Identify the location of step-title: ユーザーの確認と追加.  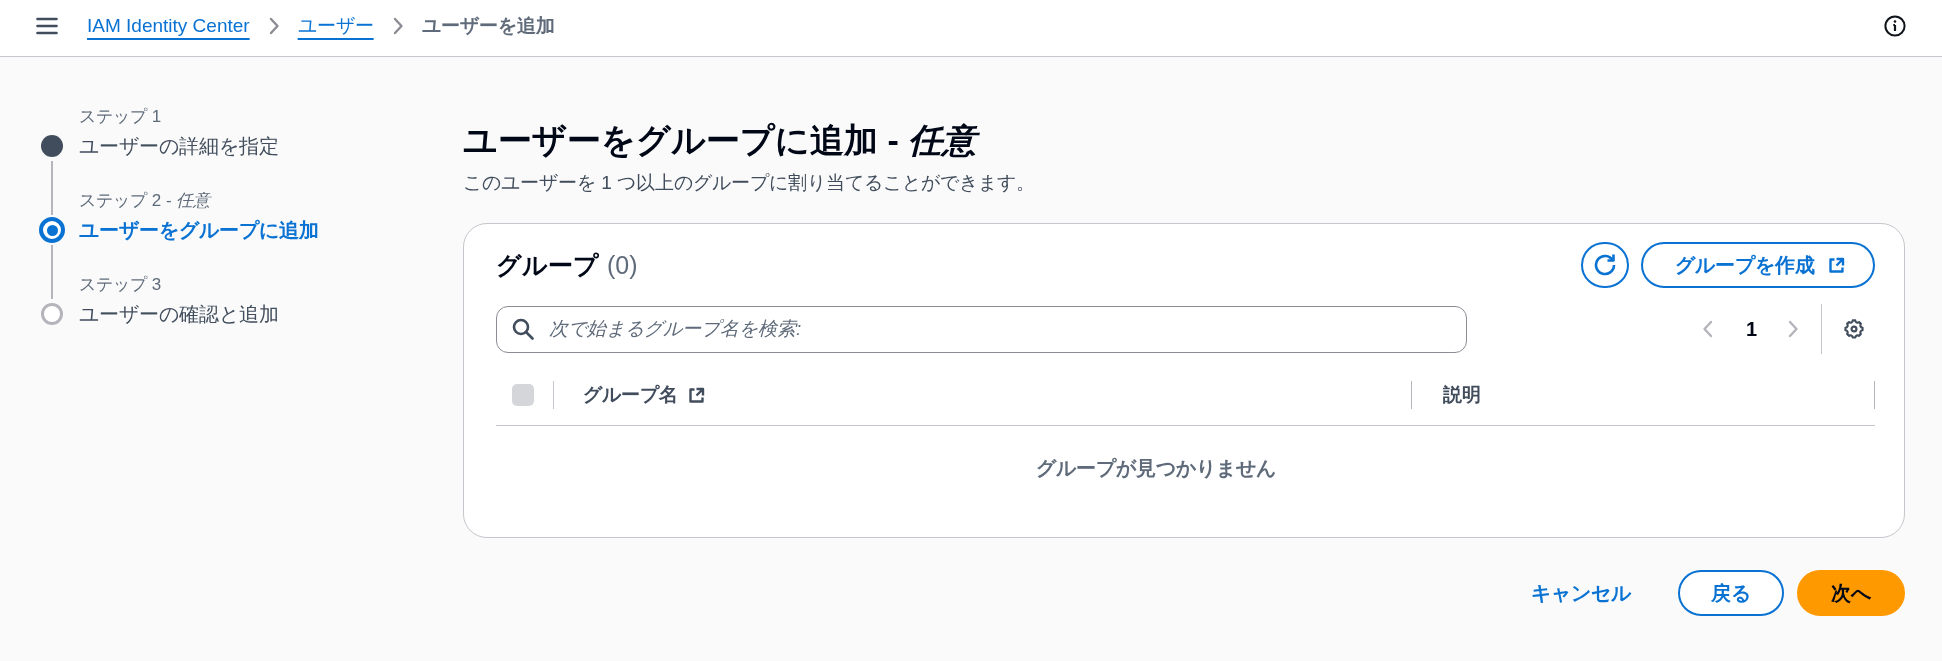
(179, 314).